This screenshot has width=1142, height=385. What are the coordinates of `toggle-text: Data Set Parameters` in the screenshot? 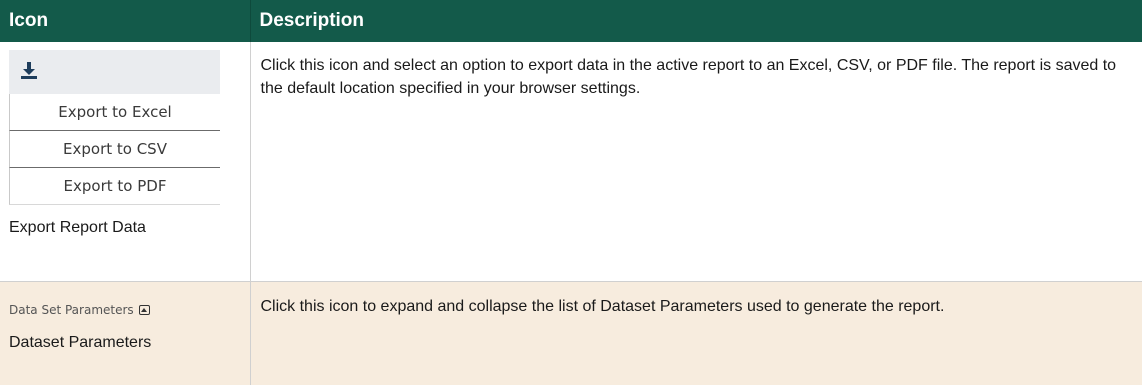 It's located at (71, 309).